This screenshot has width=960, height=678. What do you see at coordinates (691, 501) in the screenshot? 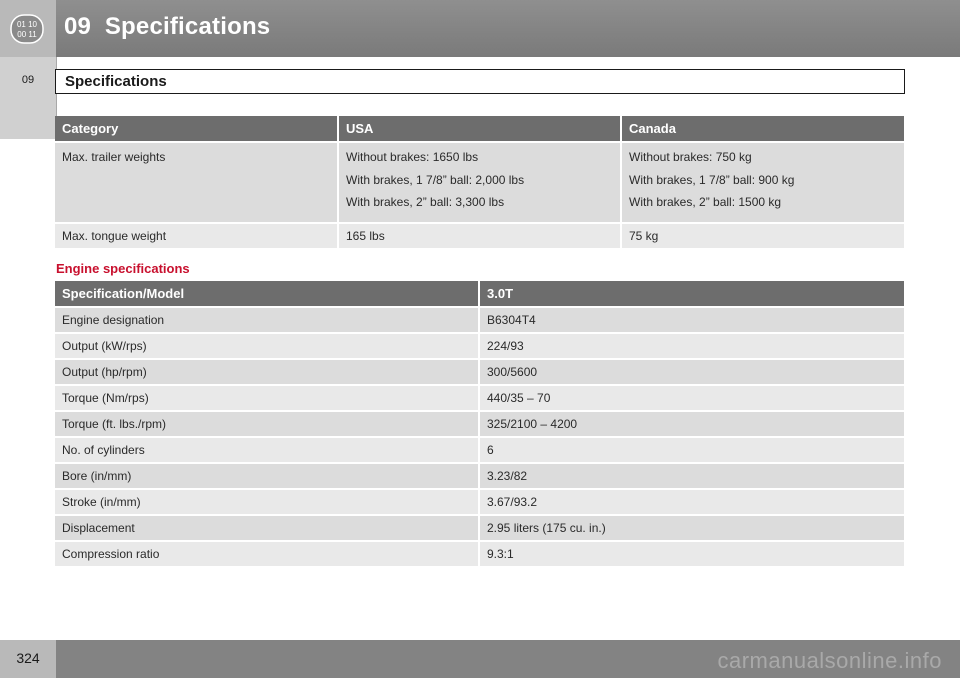
I see `spec-value-cell: 3.67/93.2` at bounding box center [691, 501].